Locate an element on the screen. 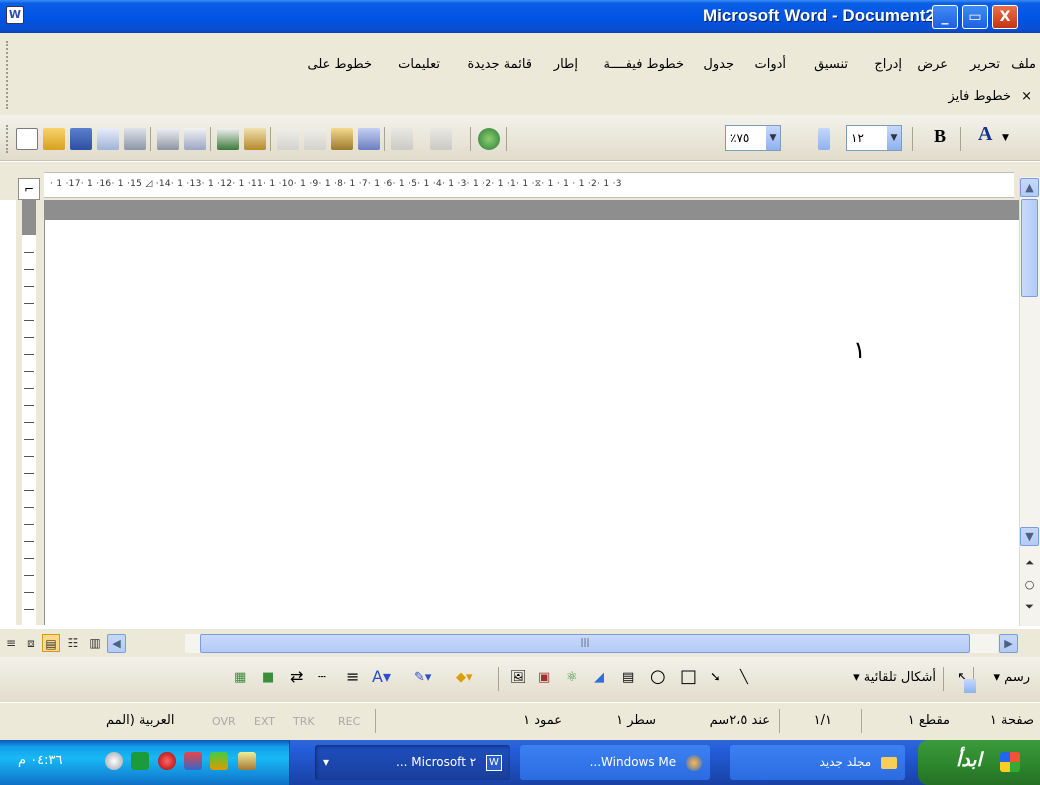 This screenshot has height=785, width=1040. print-layout-view-icon: ▤ is located at coordinates (51, 643).